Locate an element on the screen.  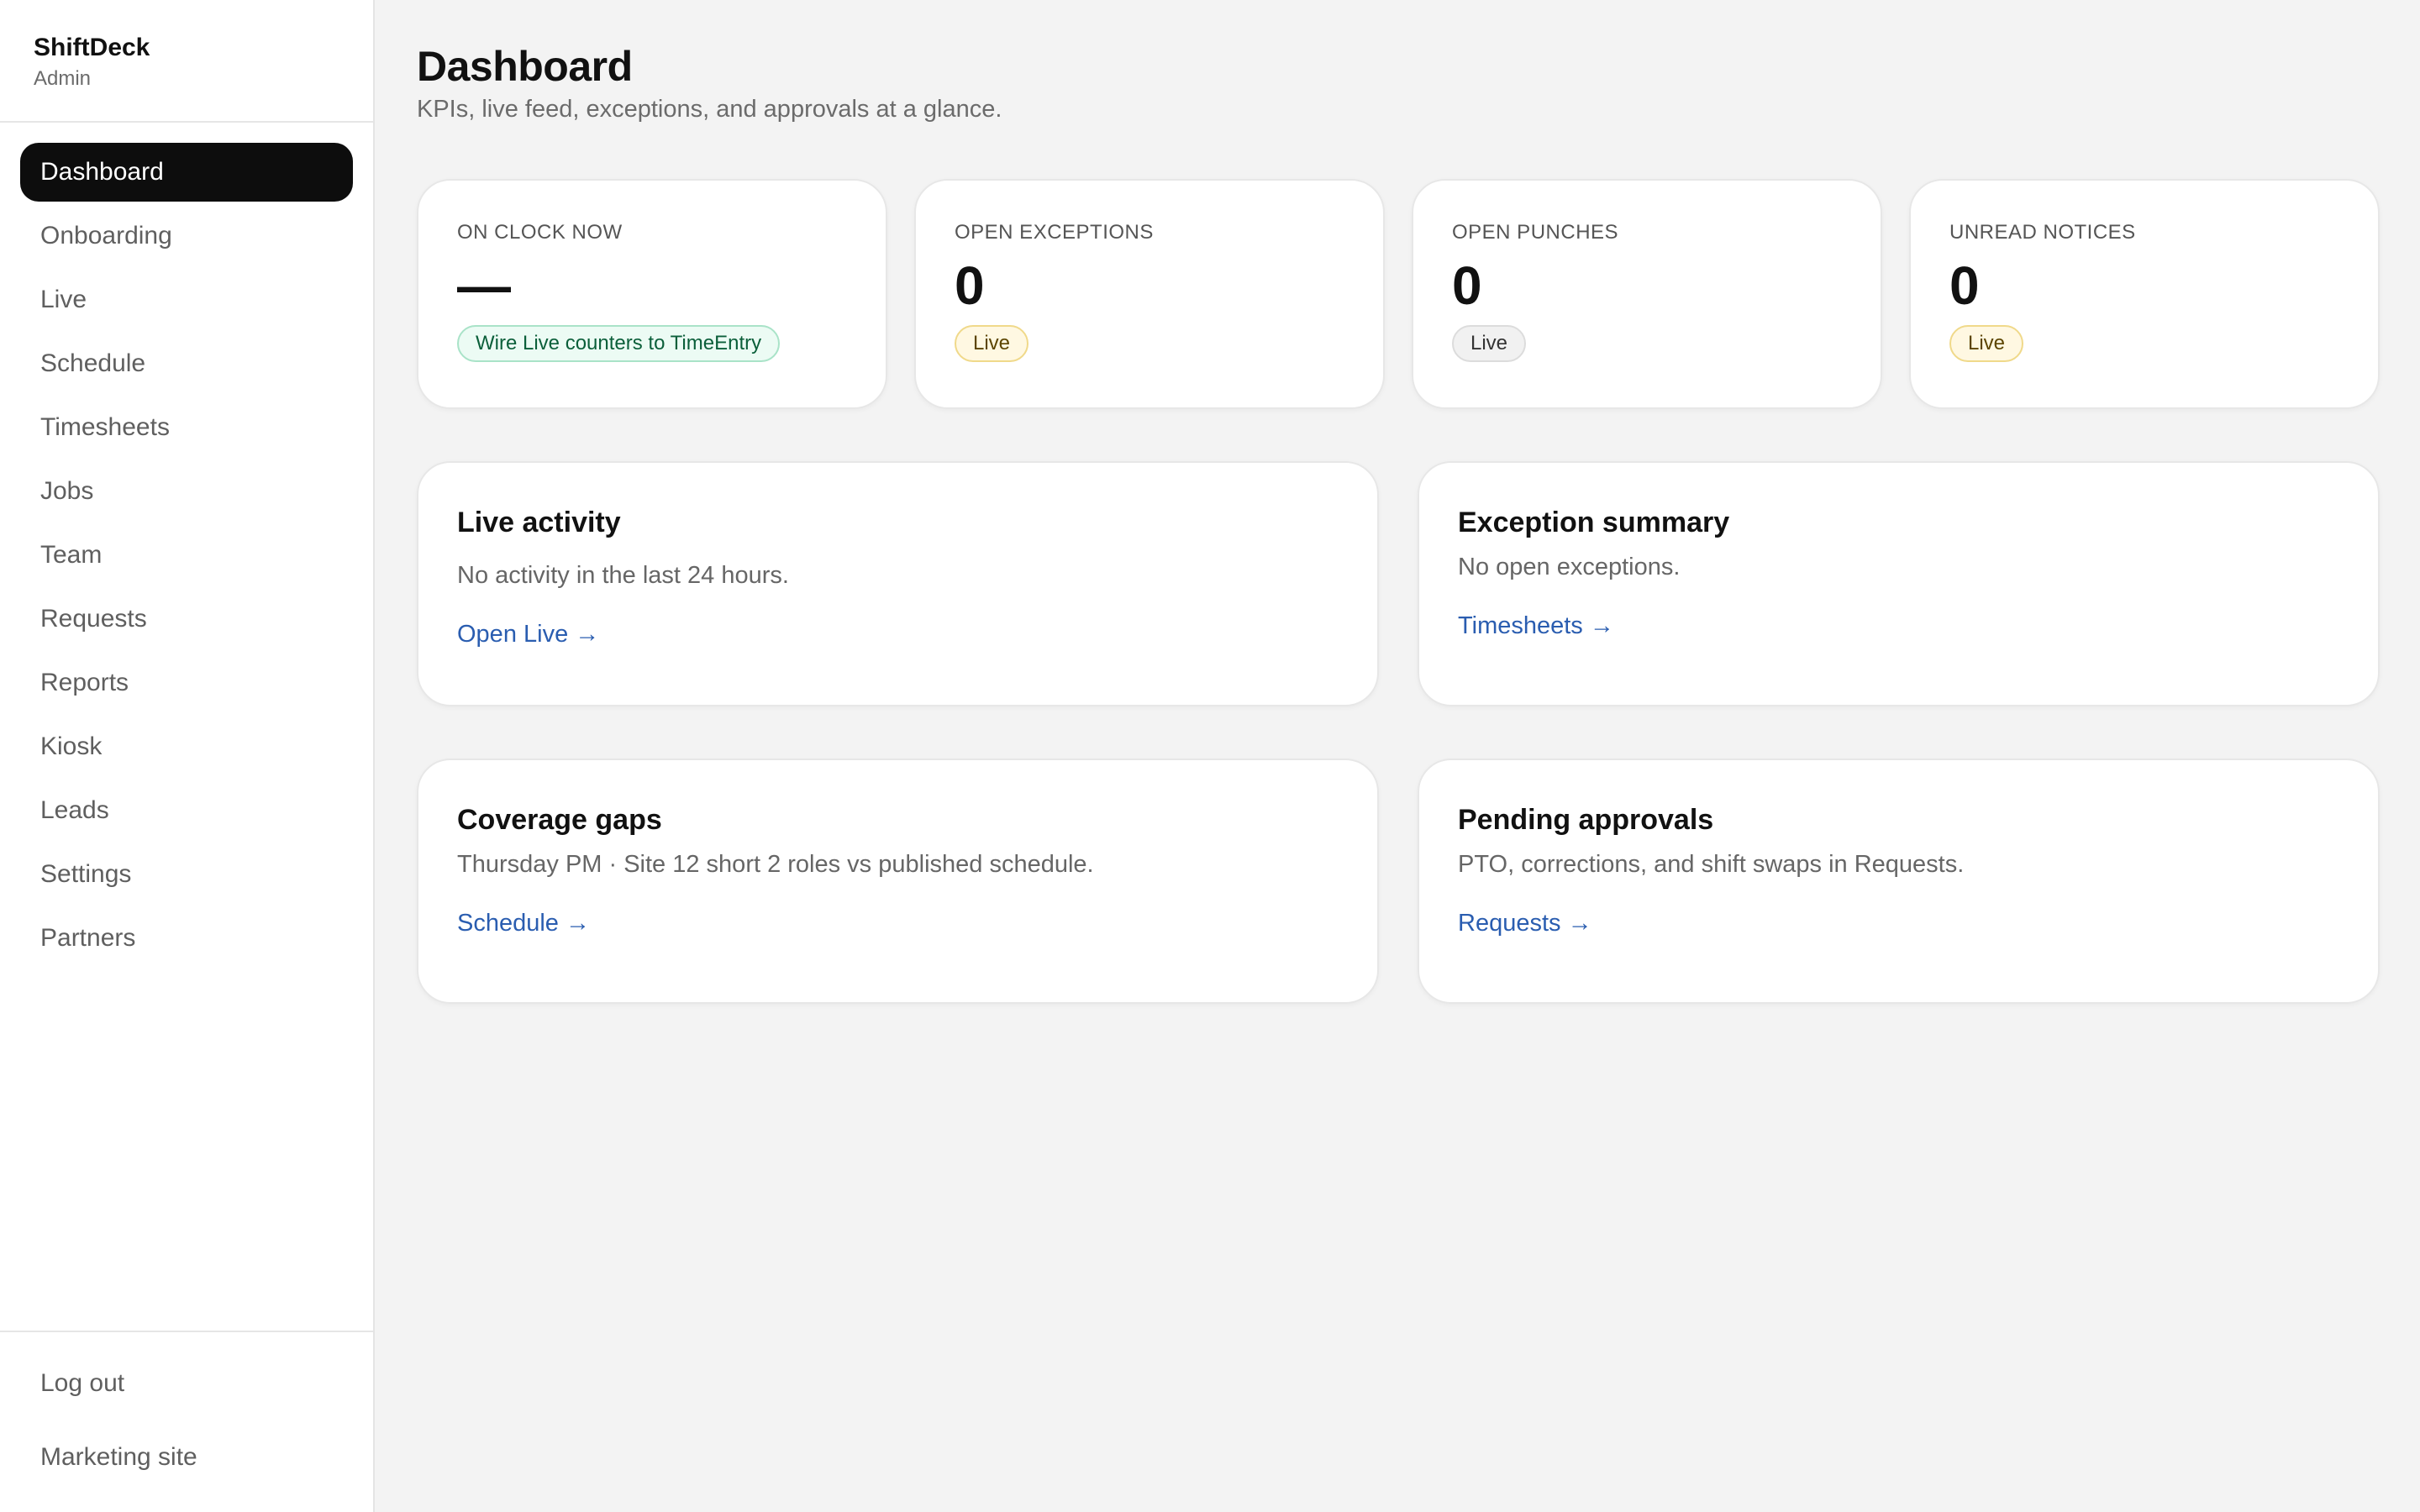
panel-title: Live activity is located at coordinates (539, 522).